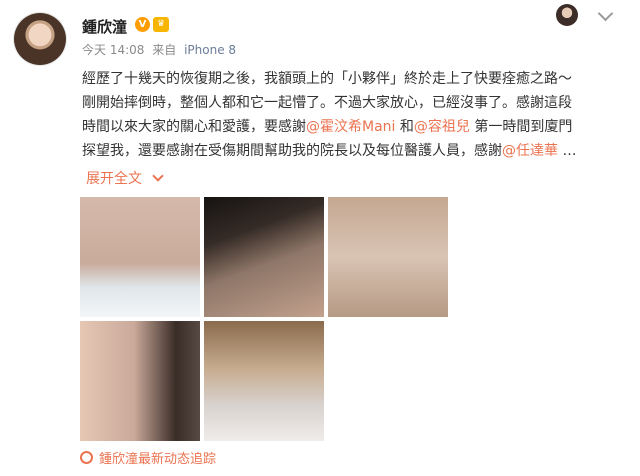 This screenshot has width=640, height=476. I want to click on verified-badge-icon: V, so click(142, 24).